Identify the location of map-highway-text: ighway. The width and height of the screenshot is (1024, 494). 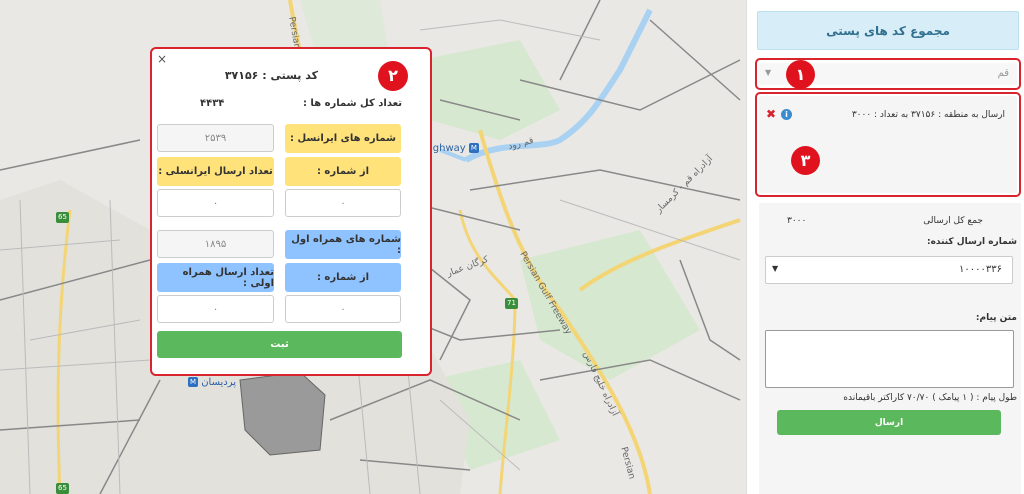
(448, 148).